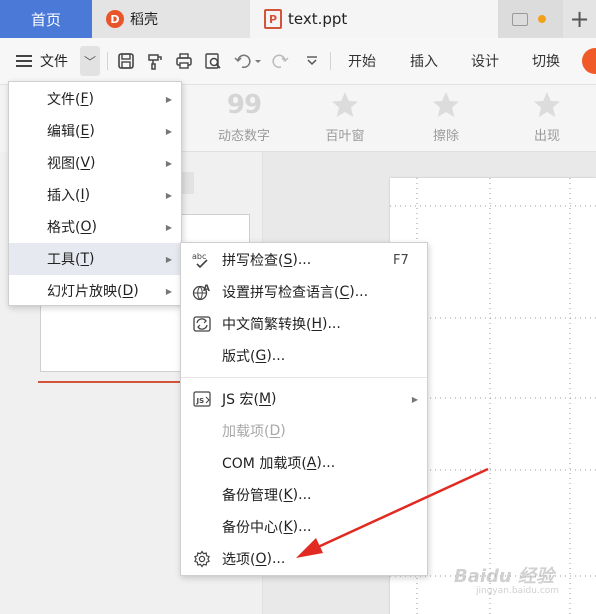 This screenshot has height=614, width=596. What do you see at coordinates (155, 61) in the screenshot?
I see `format-painter-icon` at bounding box center [155, 61].